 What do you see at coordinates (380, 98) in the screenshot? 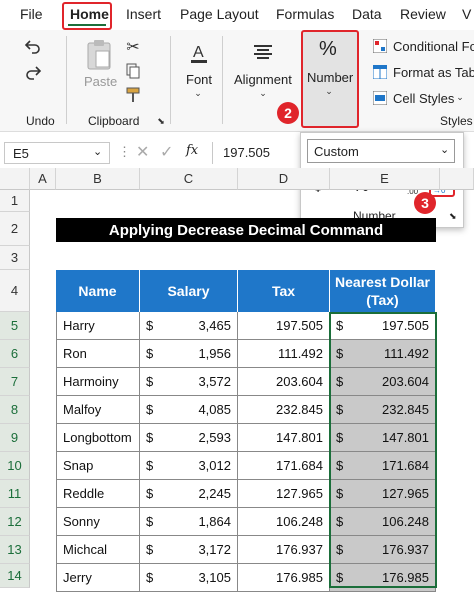
I see `cell-styles-icon` at bounding box center [380, 98].